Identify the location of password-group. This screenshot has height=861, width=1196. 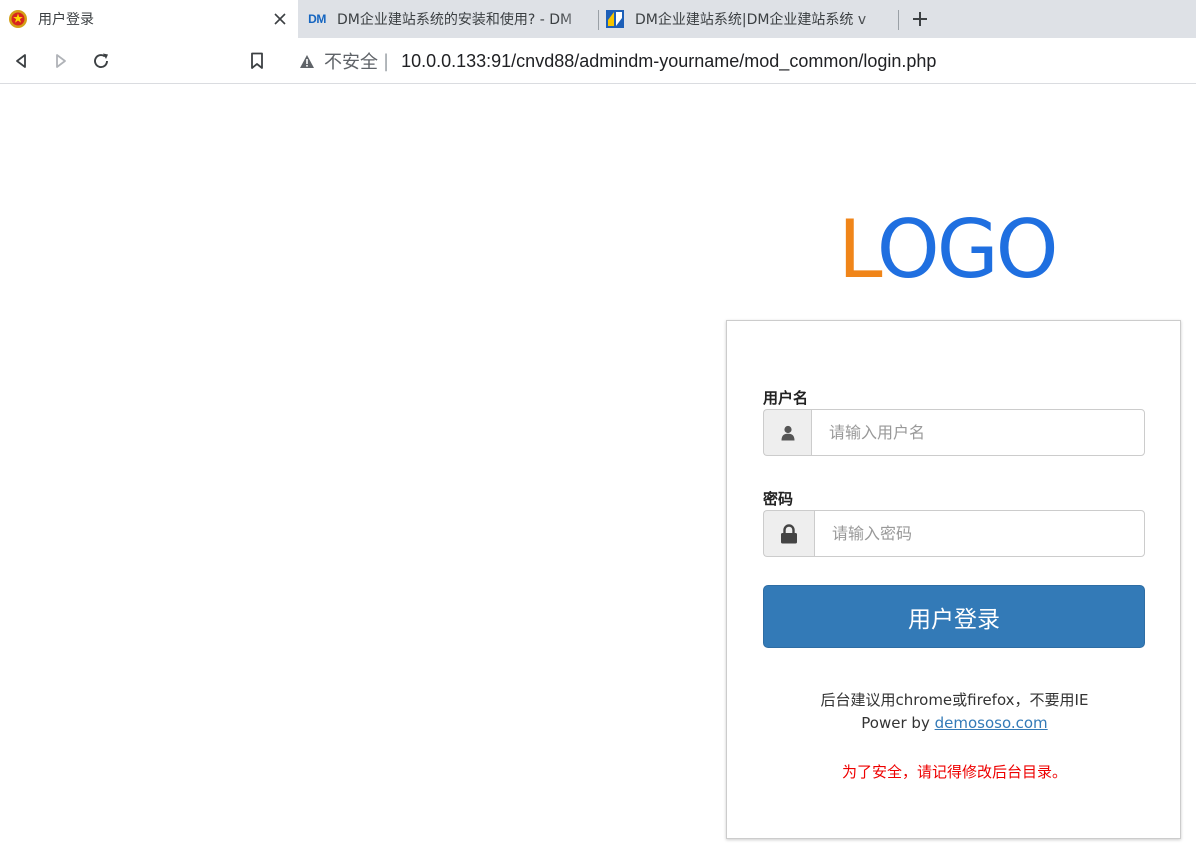
(954, 533).